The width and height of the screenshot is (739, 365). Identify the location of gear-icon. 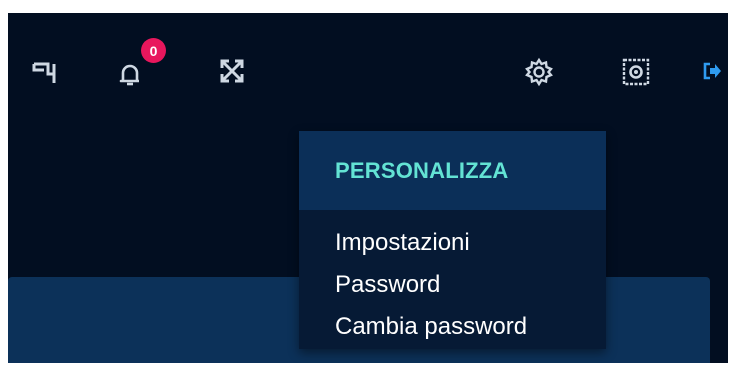
(539, 72).